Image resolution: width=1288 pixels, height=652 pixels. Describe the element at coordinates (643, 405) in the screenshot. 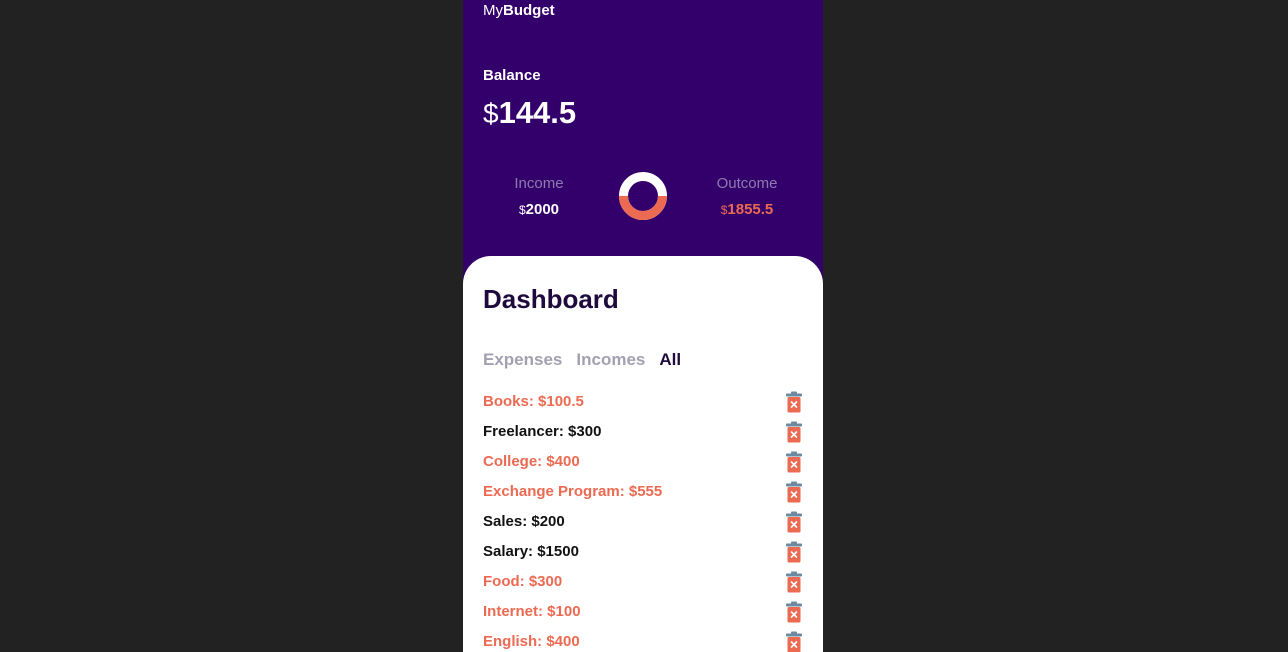

I see `list-item: Books: $100.5` at that location.